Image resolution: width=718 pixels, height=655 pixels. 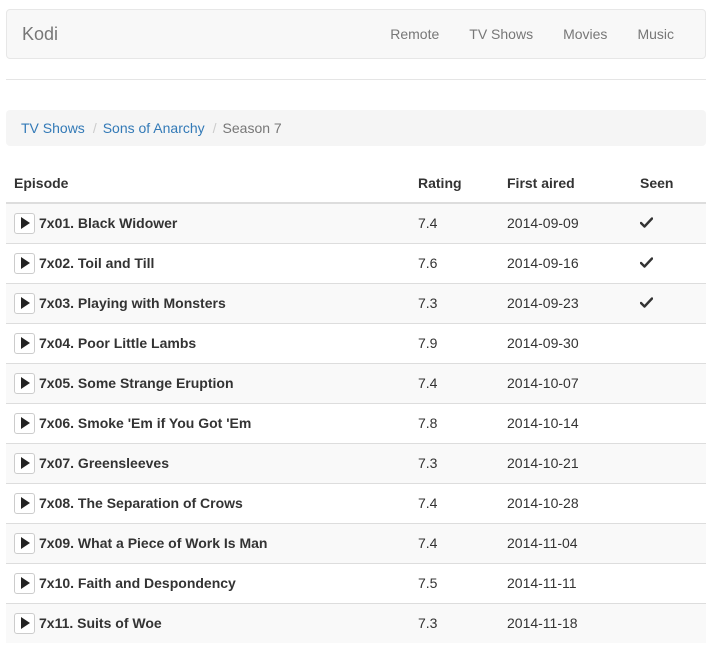 What do you see at coordinates (565, 342) in the screenshot?
I see `episode-first-aired: 2014-09-30` at bounding box center [565, 342].